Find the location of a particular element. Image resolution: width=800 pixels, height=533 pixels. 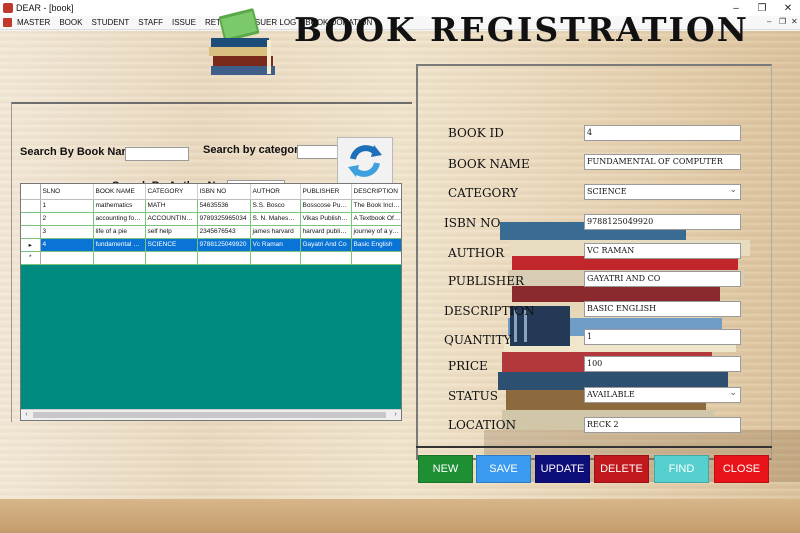

table-cell: 9789325965034 is located at coordinates (224, 219).